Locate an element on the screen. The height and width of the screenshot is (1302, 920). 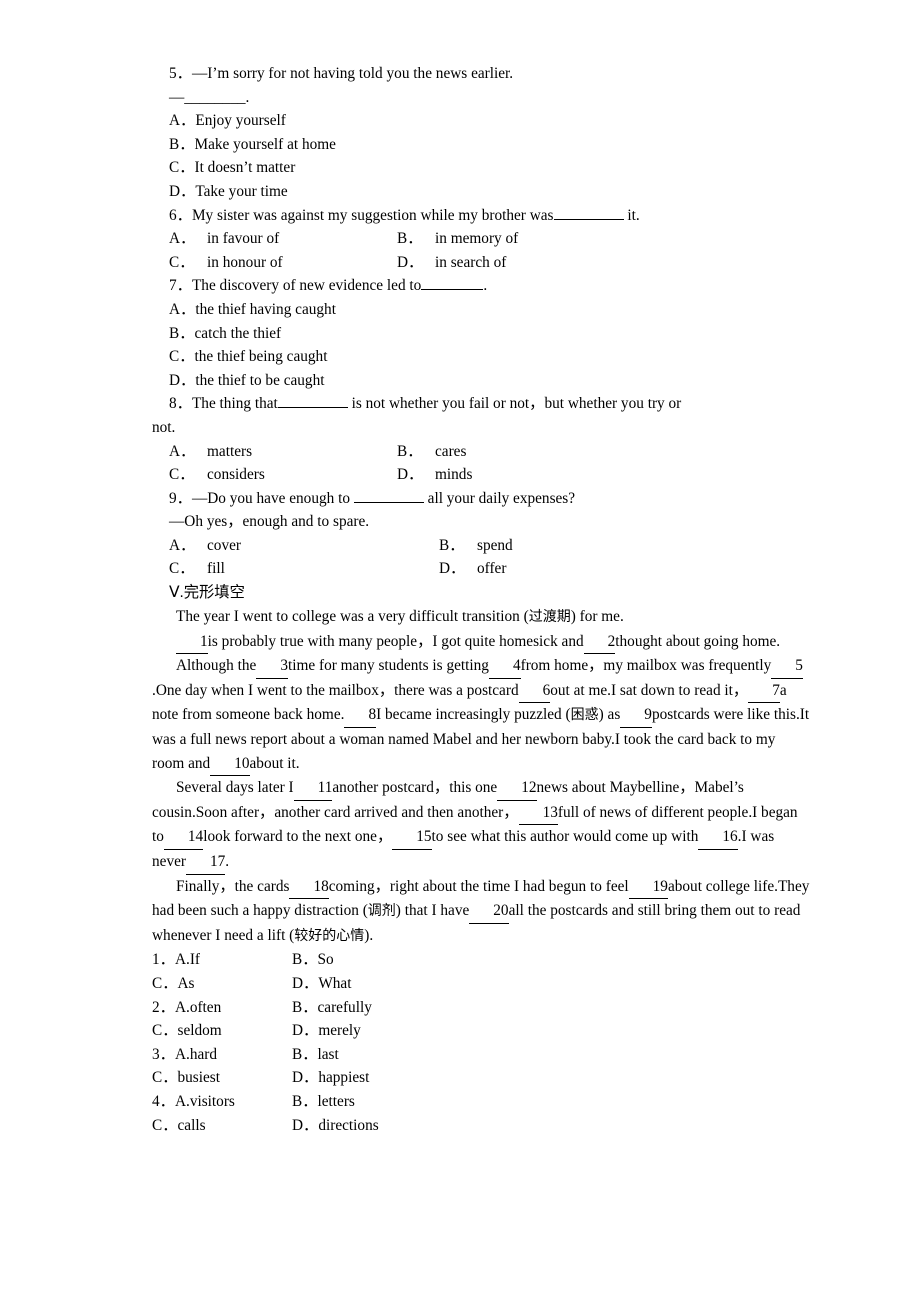
cloze-blank-3: 3 is located at coordinates (272, 666).